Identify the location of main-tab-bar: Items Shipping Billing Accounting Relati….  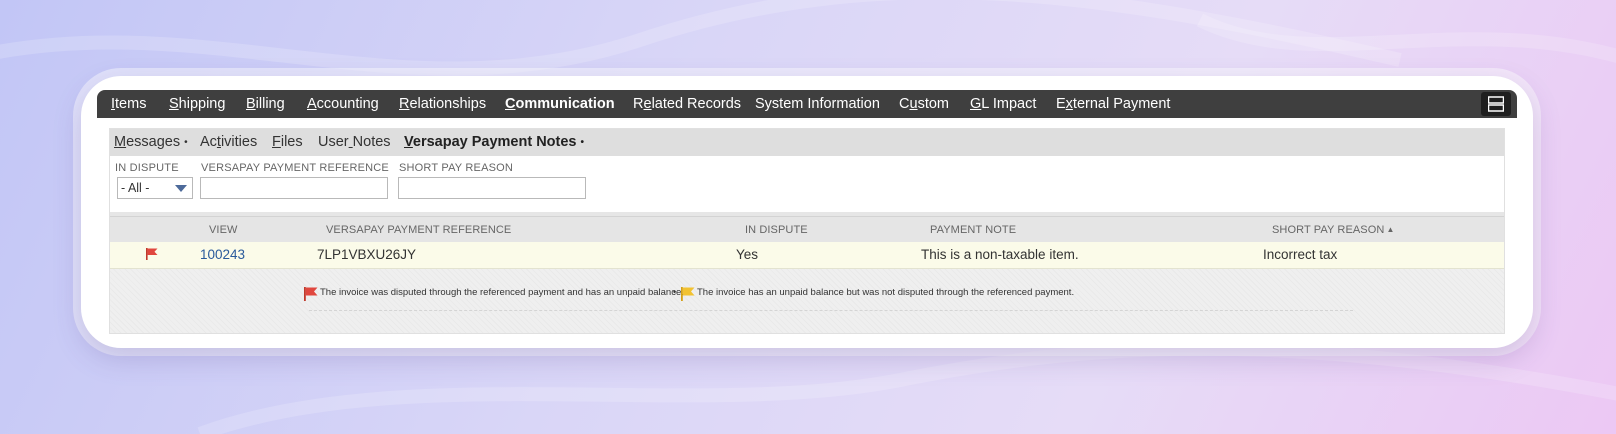
(807, 104).